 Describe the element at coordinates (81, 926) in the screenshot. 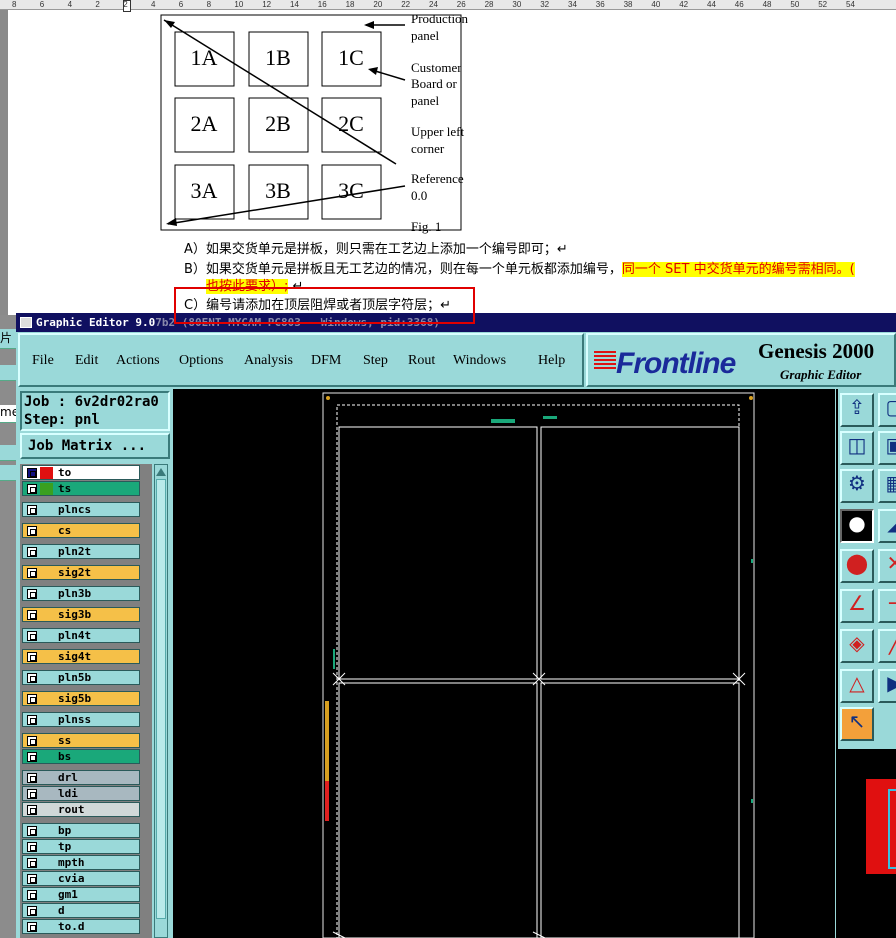

I see `layer-row-to-d: to.d` at that location.